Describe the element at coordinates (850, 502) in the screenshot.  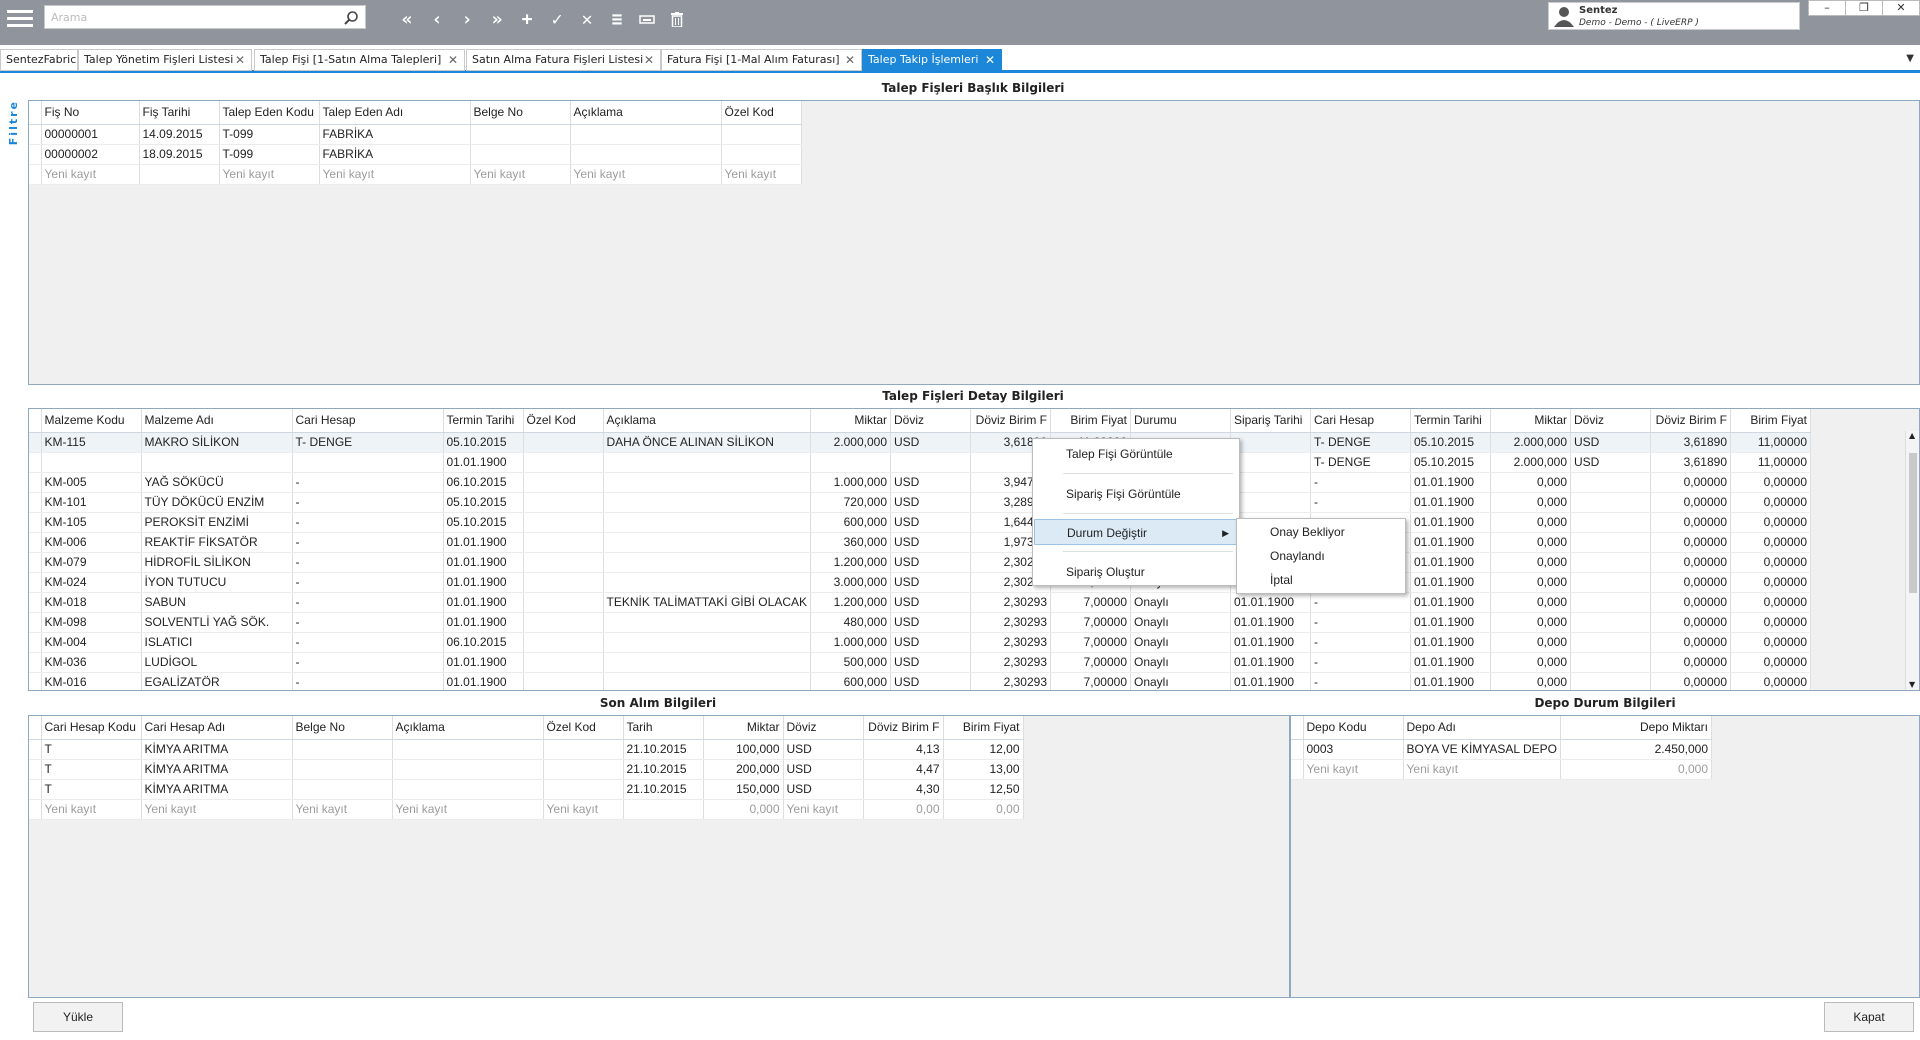
I see `table-cell: 720,000` at that location.